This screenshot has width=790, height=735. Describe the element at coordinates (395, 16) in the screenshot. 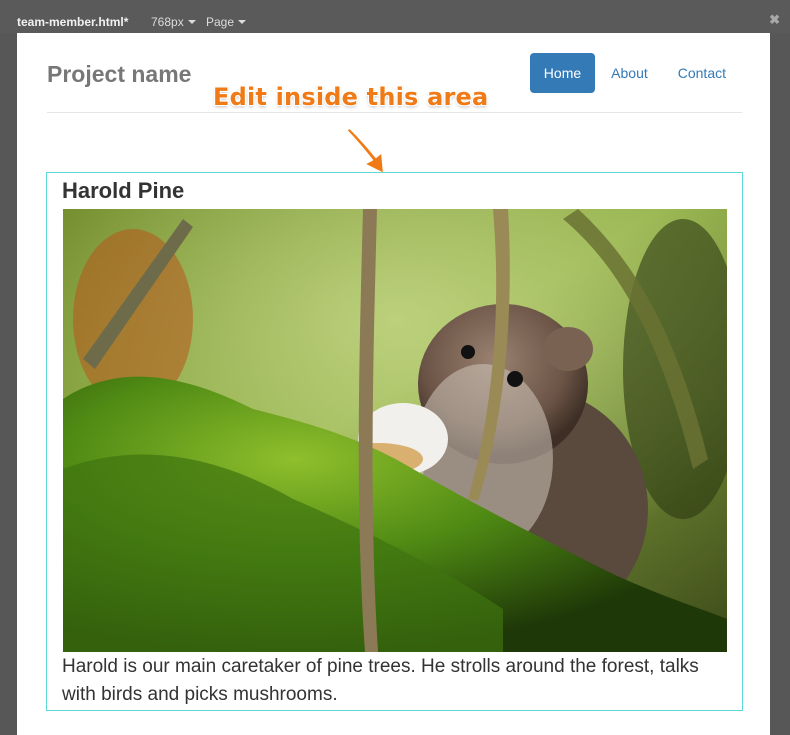

I see `editor-toolbar: team-member.html* 768px Page ✖` at that location.